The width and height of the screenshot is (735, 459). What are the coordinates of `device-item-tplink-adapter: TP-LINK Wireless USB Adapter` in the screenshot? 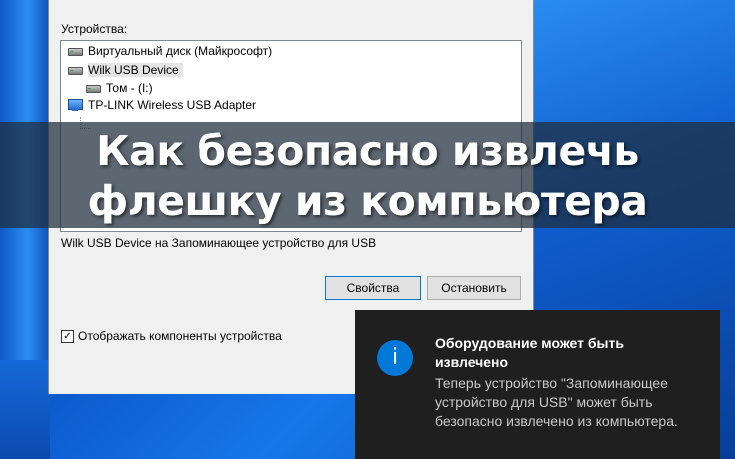 It's located at (161, 105).